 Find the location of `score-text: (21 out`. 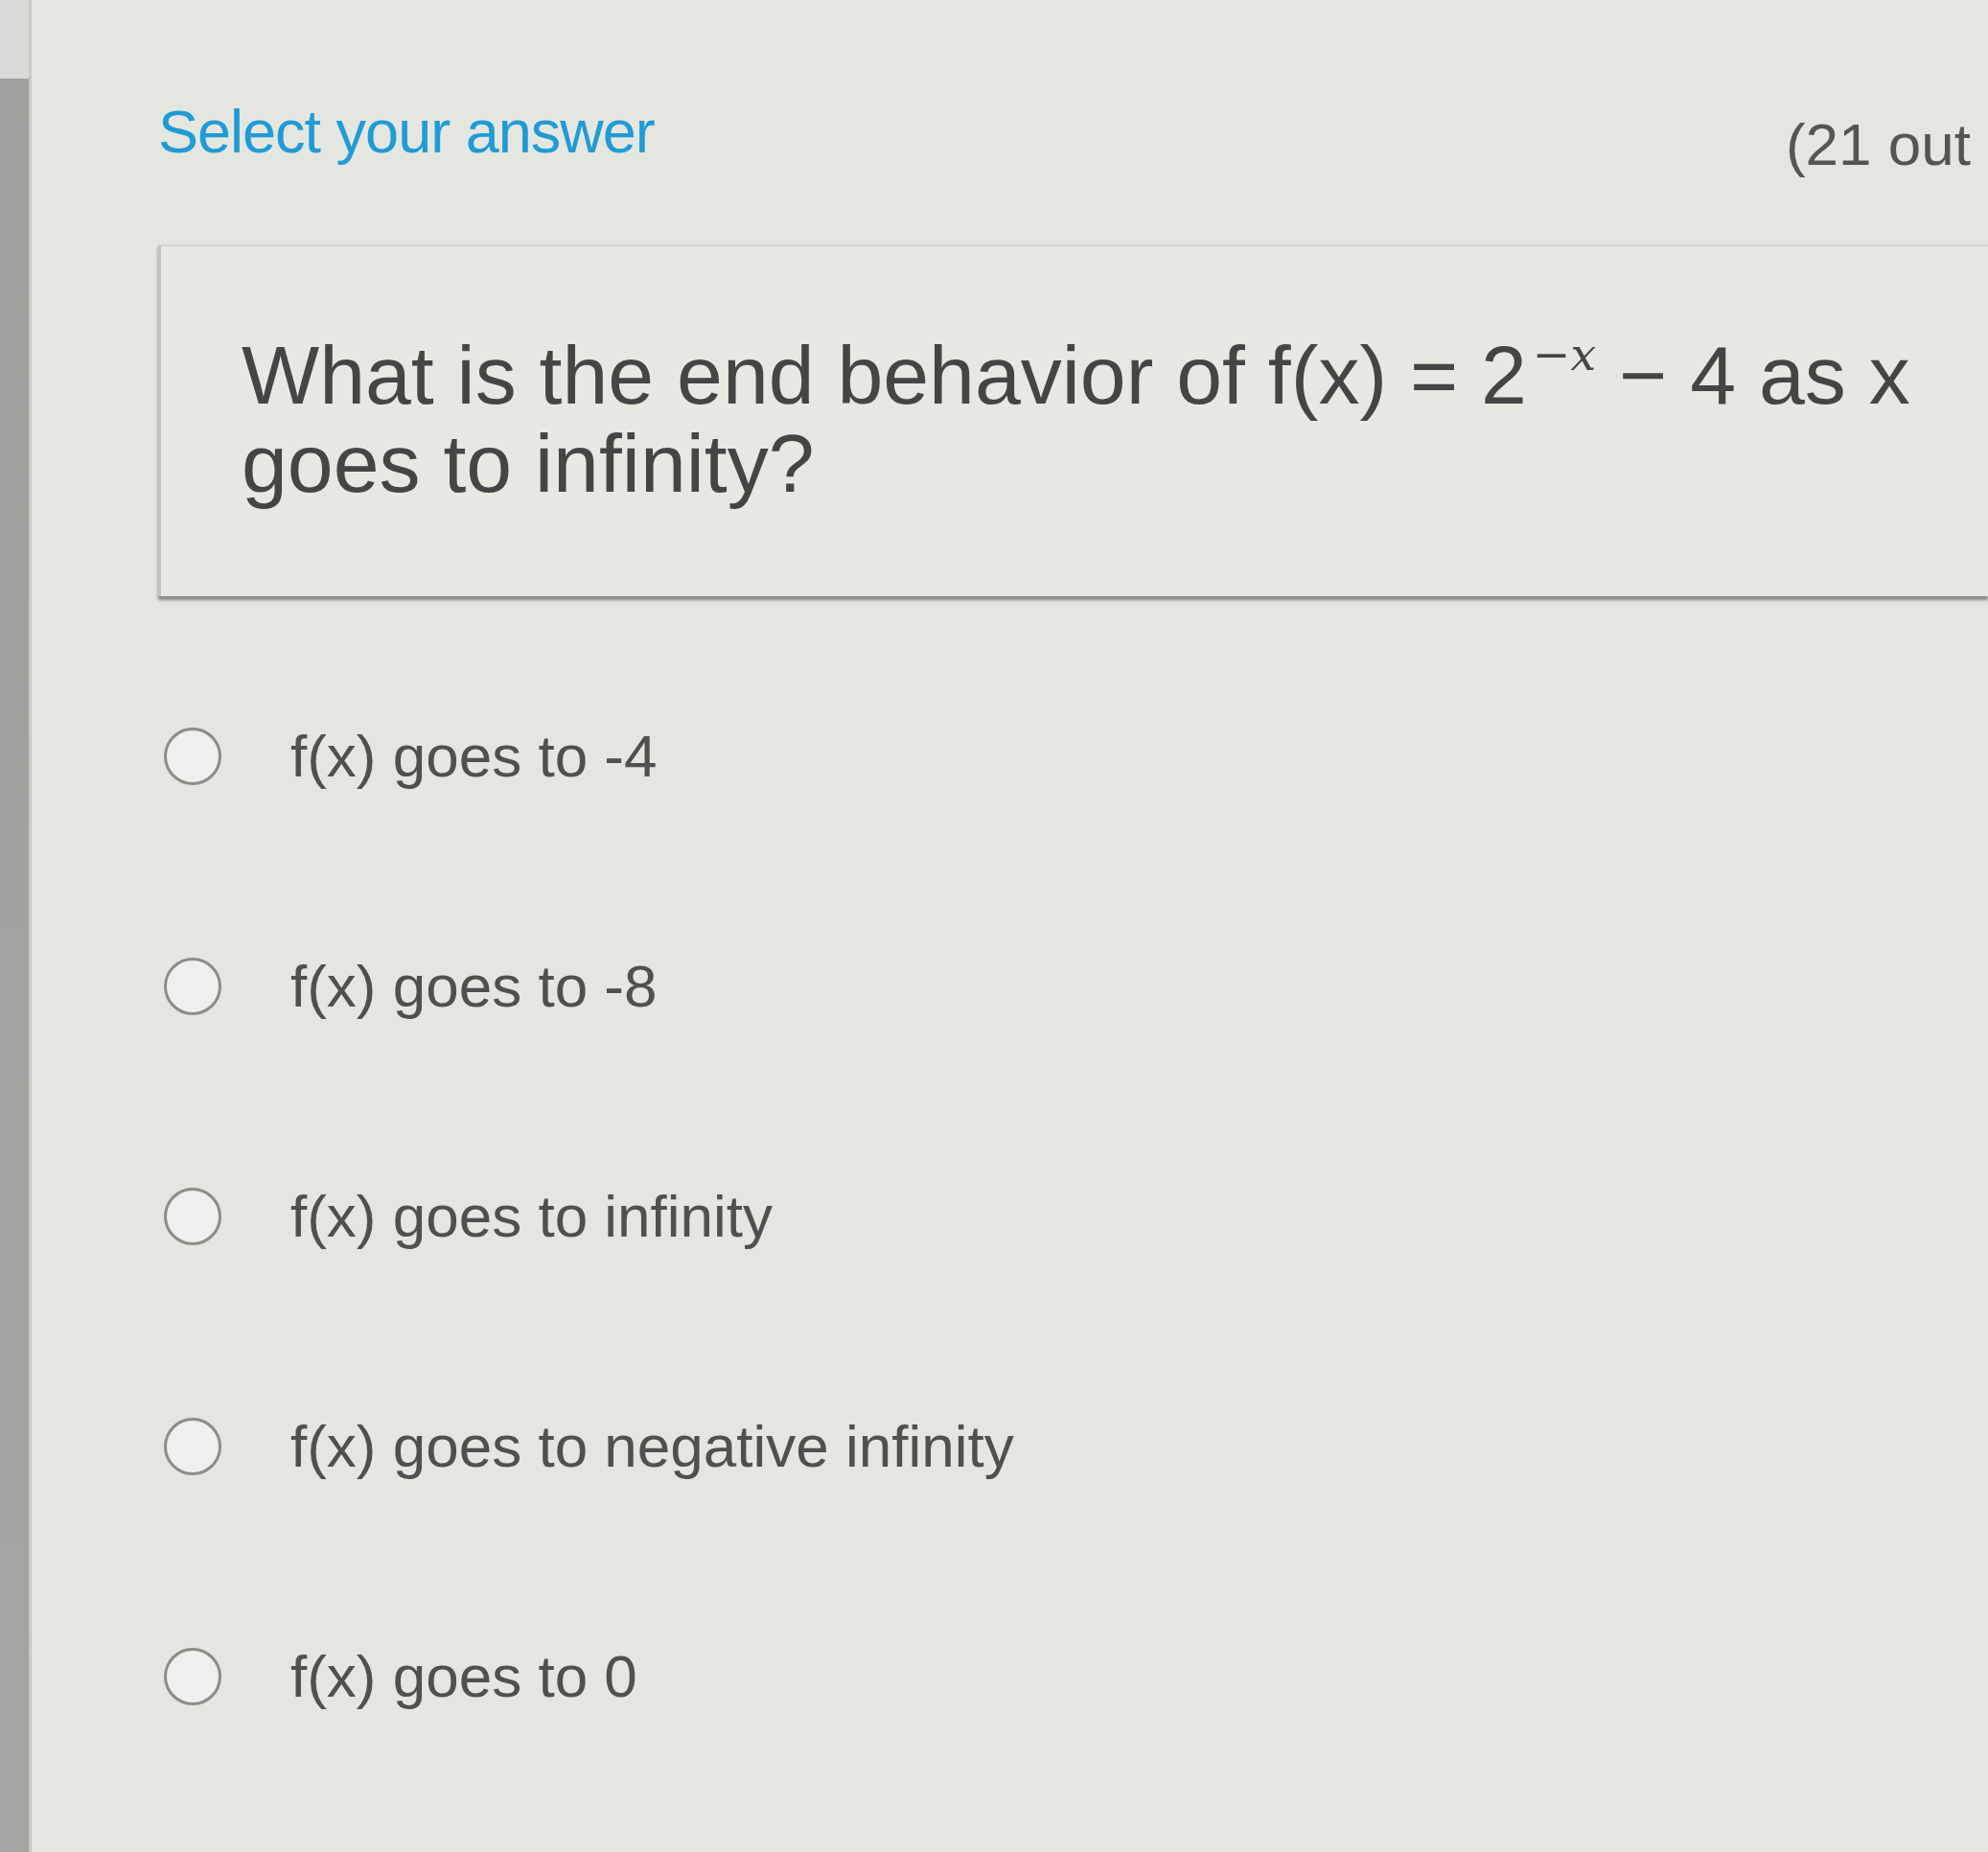

score-text: (21 out is located at coordinates (1878, 144).